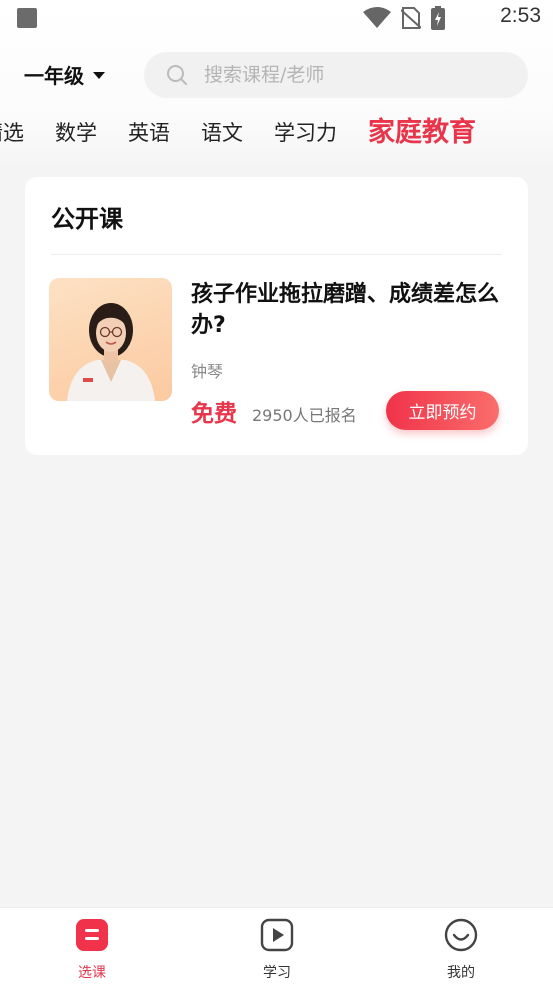  I want to click on grade-label: 一年级, so click(54, 76).